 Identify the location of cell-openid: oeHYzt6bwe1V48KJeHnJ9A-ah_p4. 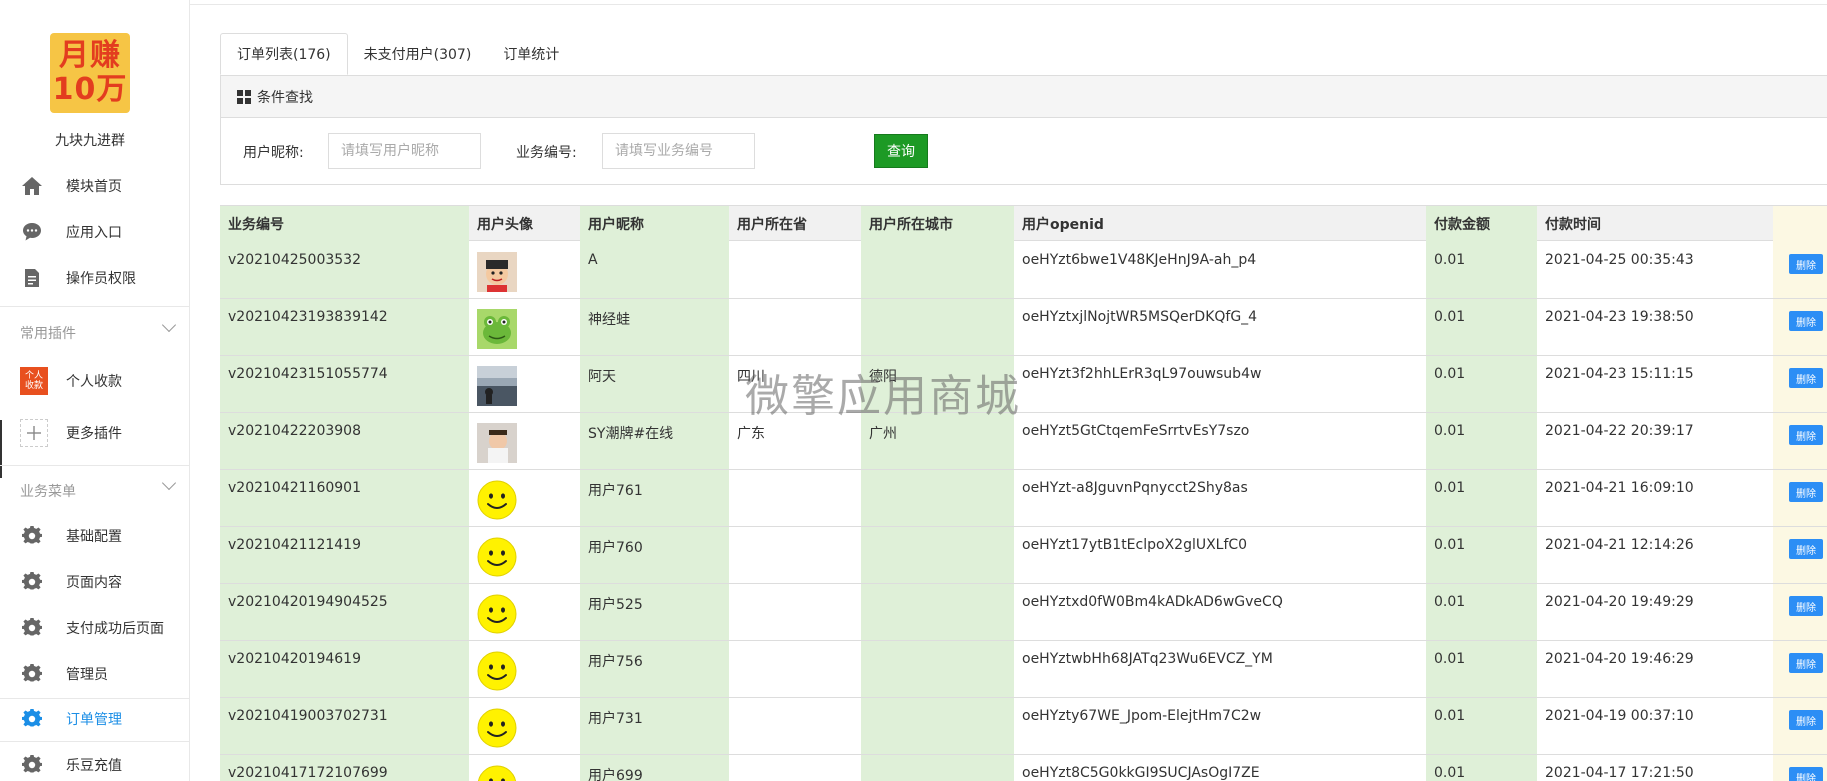
(1139, 260).